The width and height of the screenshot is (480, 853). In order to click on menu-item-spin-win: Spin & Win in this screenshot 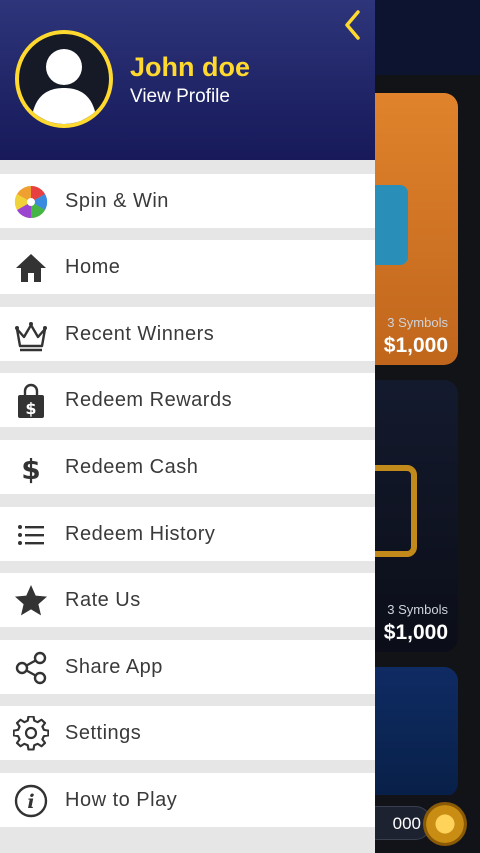, I will do `click(187, 201)`.